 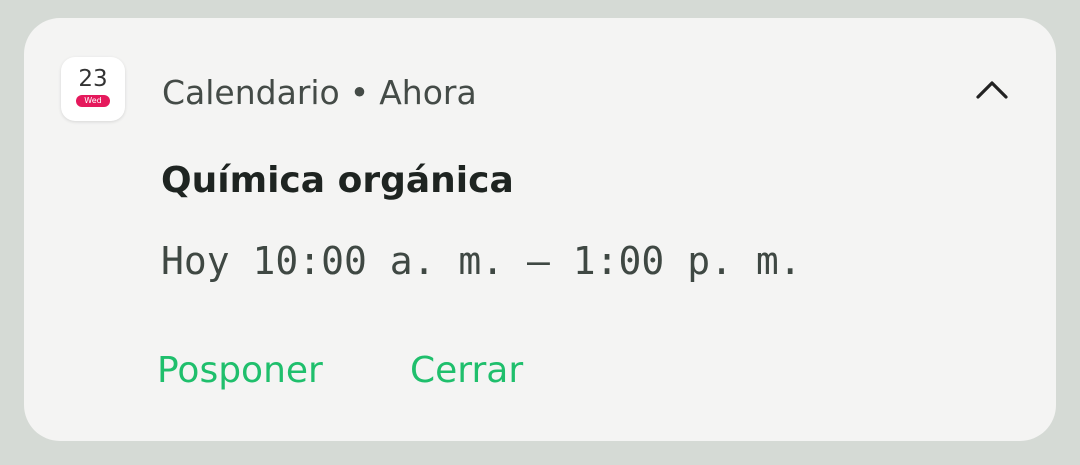 I want to click on calendar-icon-weekday: Wed, so click(x=93, y=101).